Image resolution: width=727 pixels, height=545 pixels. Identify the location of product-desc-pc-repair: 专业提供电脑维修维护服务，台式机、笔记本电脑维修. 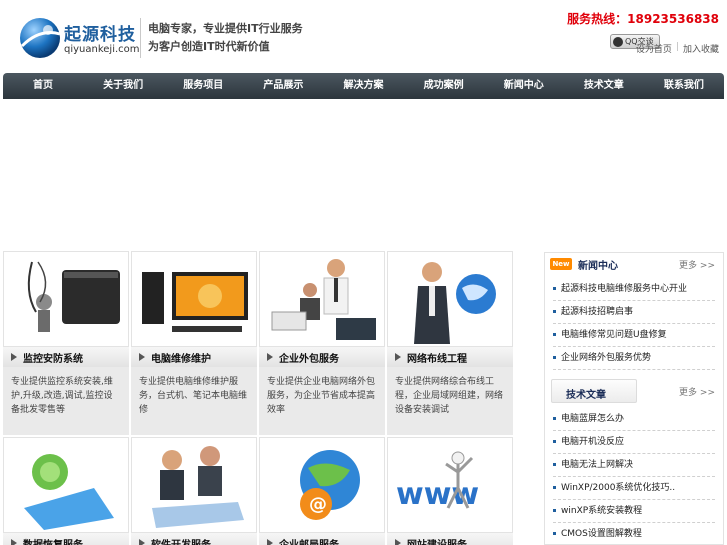
(193, 396).